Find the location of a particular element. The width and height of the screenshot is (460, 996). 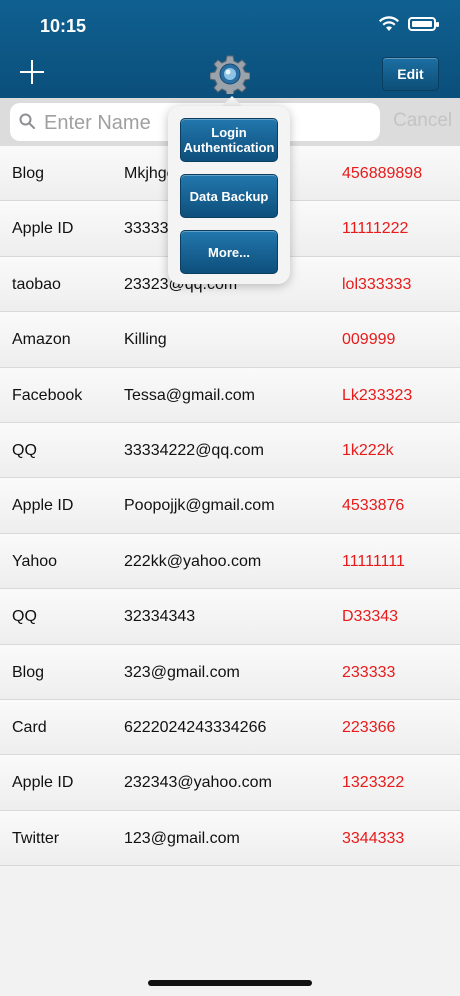

table-row: Apple ID 232343@yahoo.com 1323322 is located at coordinates (230, 783).